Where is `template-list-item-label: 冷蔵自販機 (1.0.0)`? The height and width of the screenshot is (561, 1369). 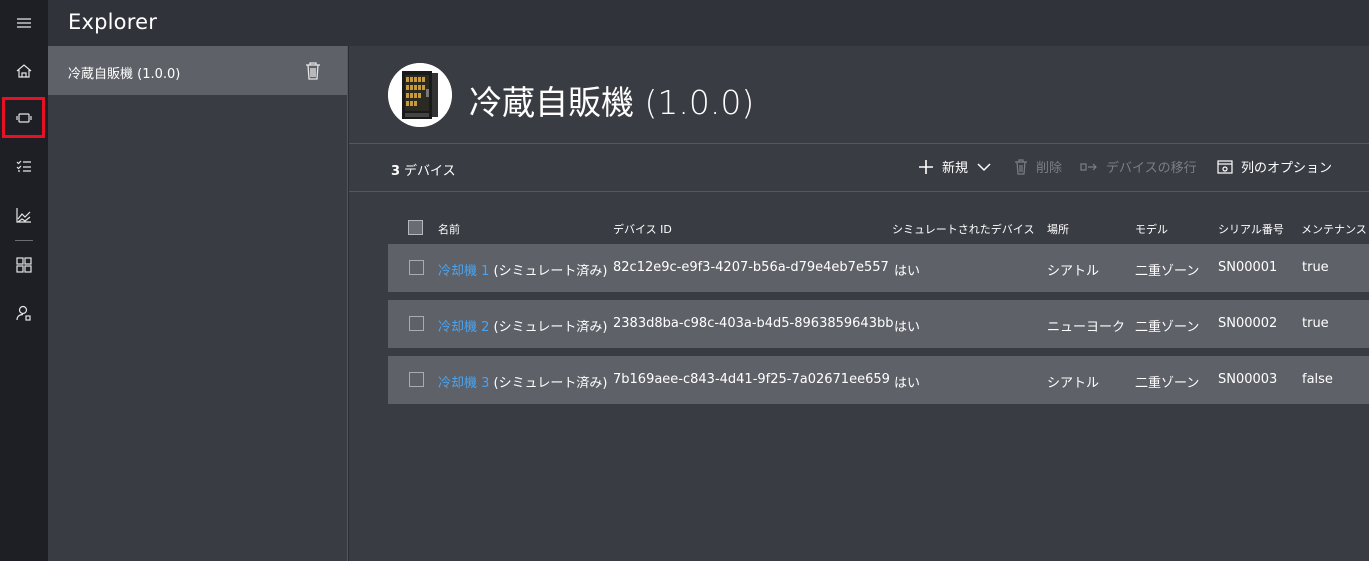
template-list-item-label: 冷蔵自販機 (1.0.0) is located at coordinates (124, 74).